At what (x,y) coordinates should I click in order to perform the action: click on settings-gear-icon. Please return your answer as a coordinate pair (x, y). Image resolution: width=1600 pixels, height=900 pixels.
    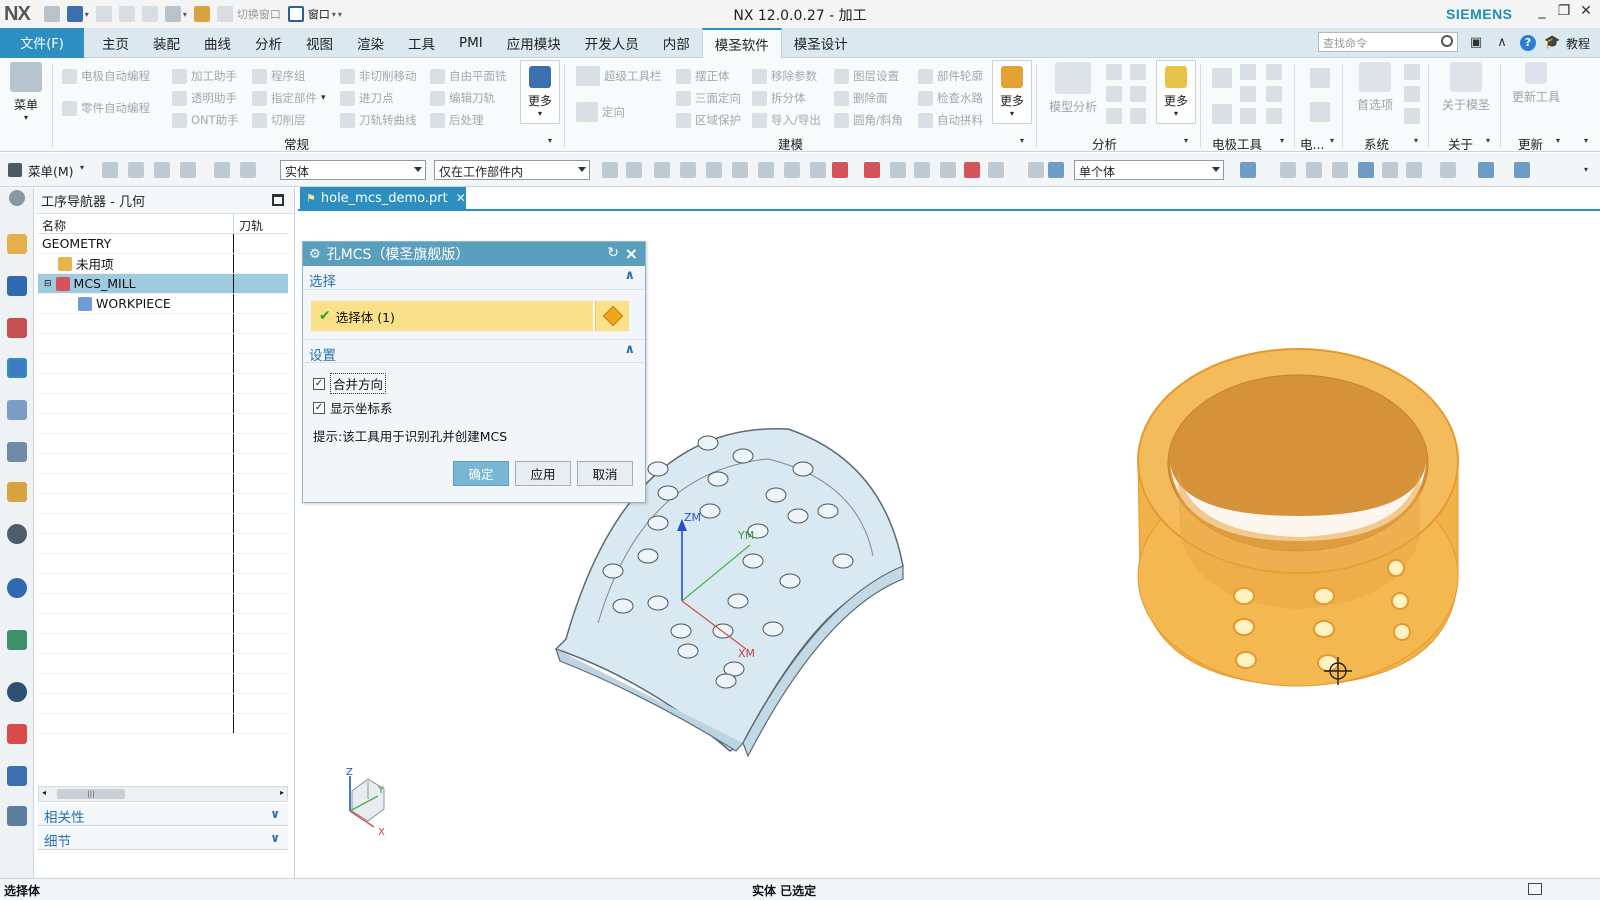
    Looking at the image, I should click on (17, 198).